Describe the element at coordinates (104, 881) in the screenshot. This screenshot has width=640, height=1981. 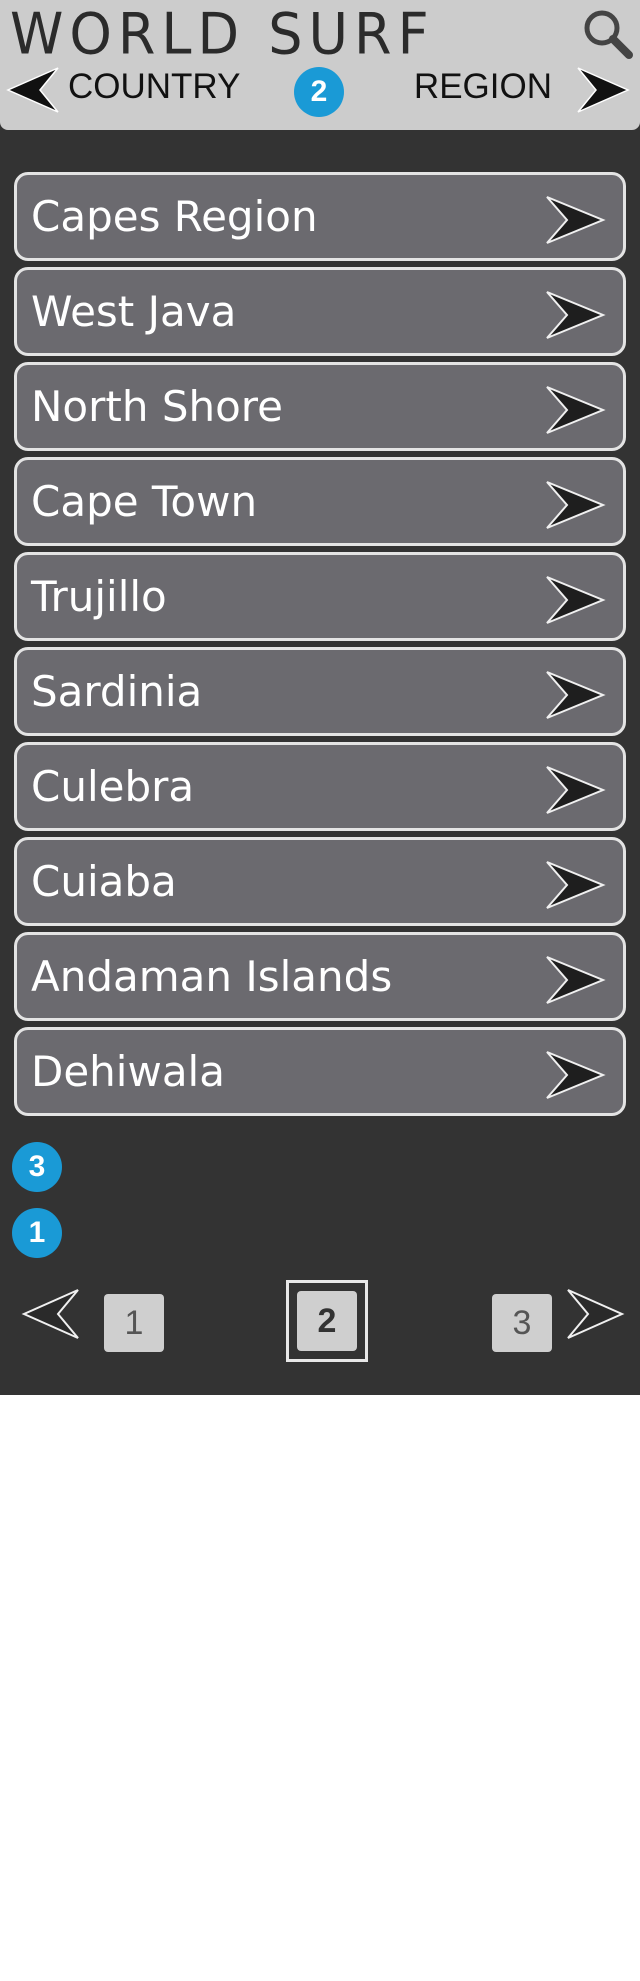
I see `list-item-label: Cuiaba` at that location.